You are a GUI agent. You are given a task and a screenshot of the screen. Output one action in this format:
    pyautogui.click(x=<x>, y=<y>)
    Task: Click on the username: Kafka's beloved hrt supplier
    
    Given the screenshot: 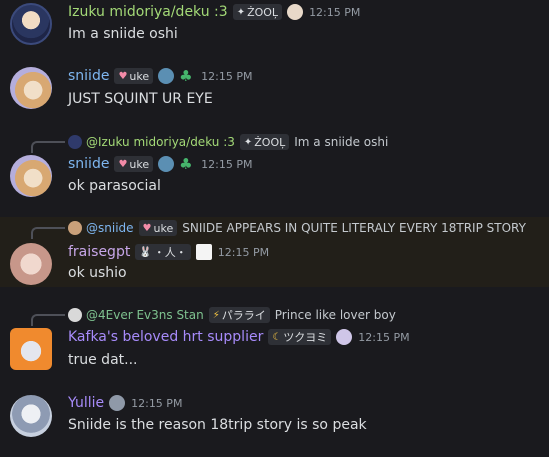 What is the action you would take?
    pyautogui.click(x=165, y=337)
    